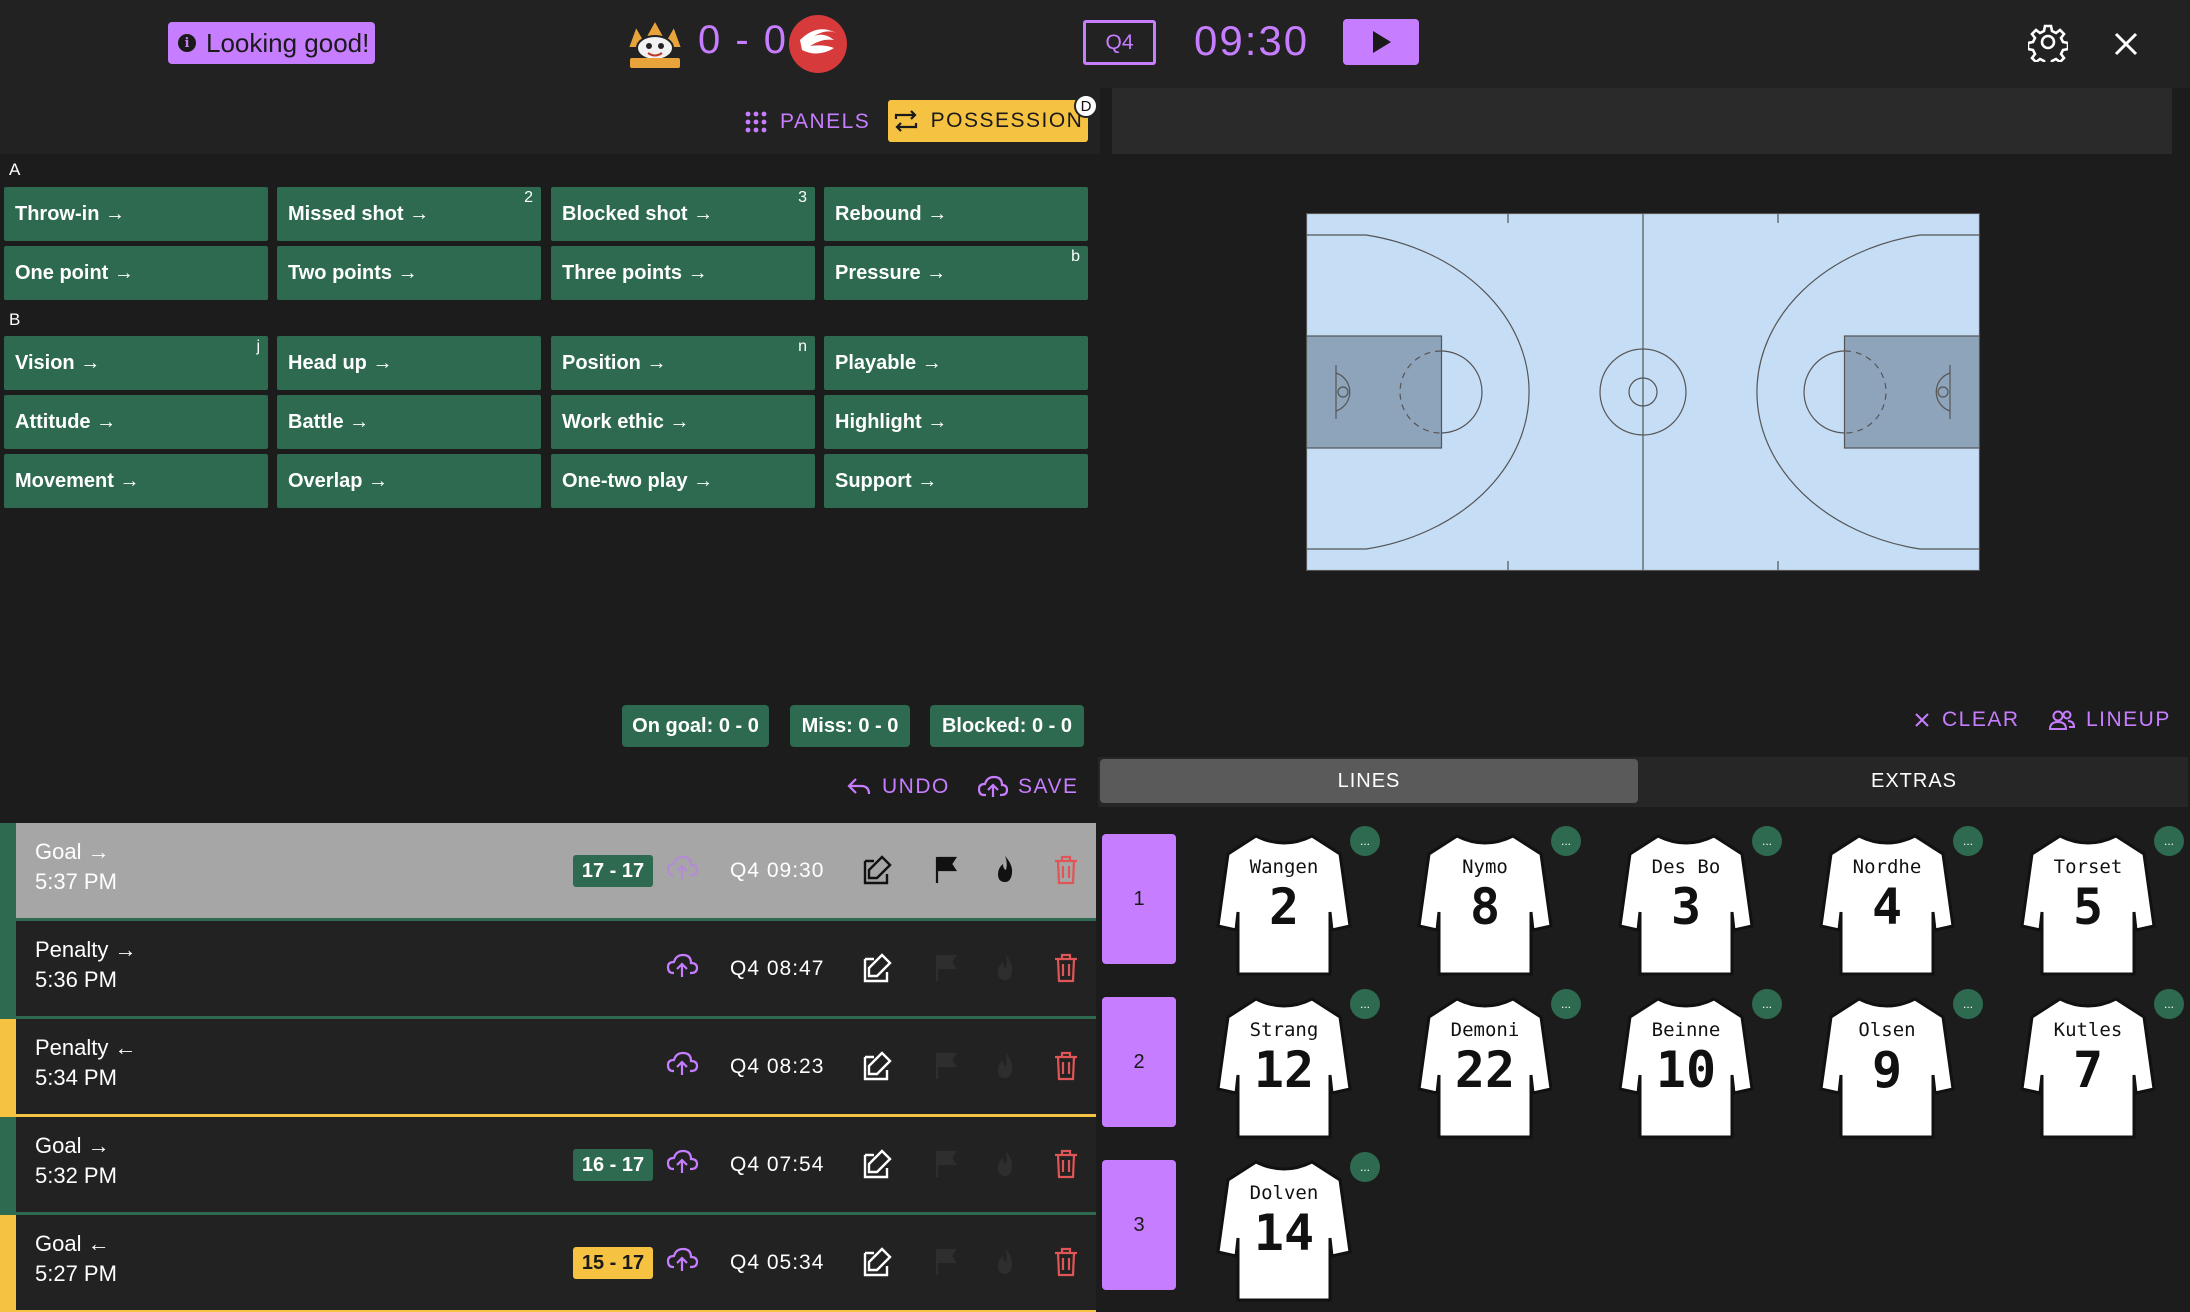 This screenshot has width=2190, height=1312. Describe the element at coordinates (956, 214) in the screenshot. I see `action-rebound: Rebound →` at that location.